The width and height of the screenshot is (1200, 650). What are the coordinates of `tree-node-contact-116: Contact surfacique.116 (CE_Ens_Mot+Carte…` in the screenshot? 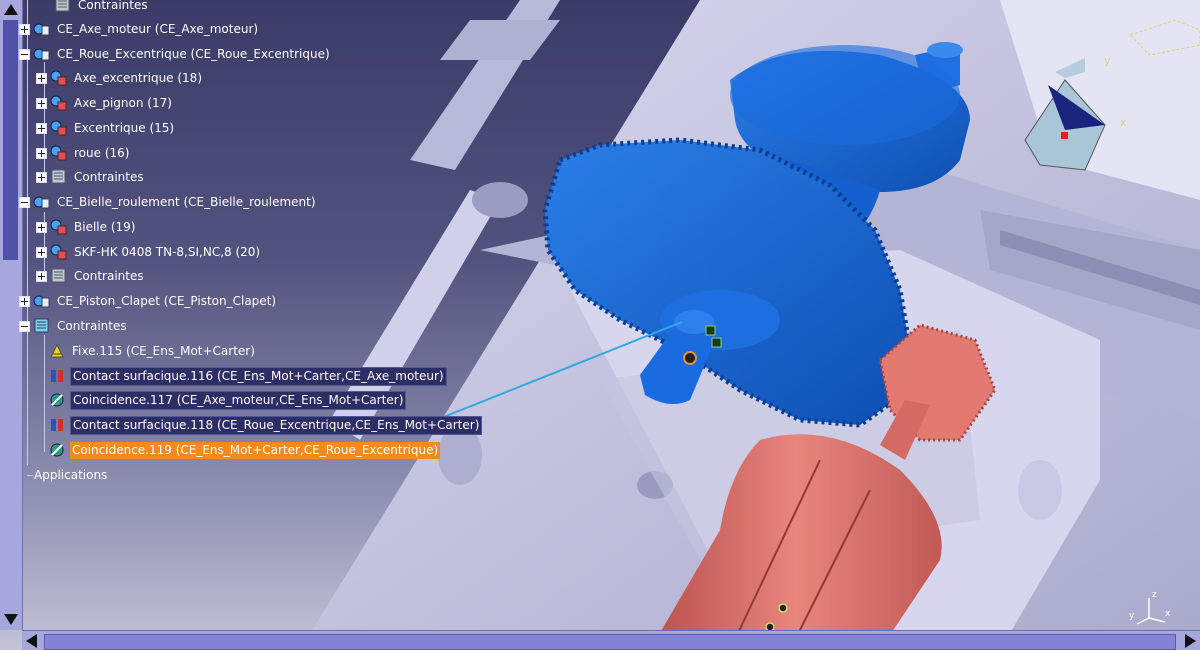 It's located at (247, 376).